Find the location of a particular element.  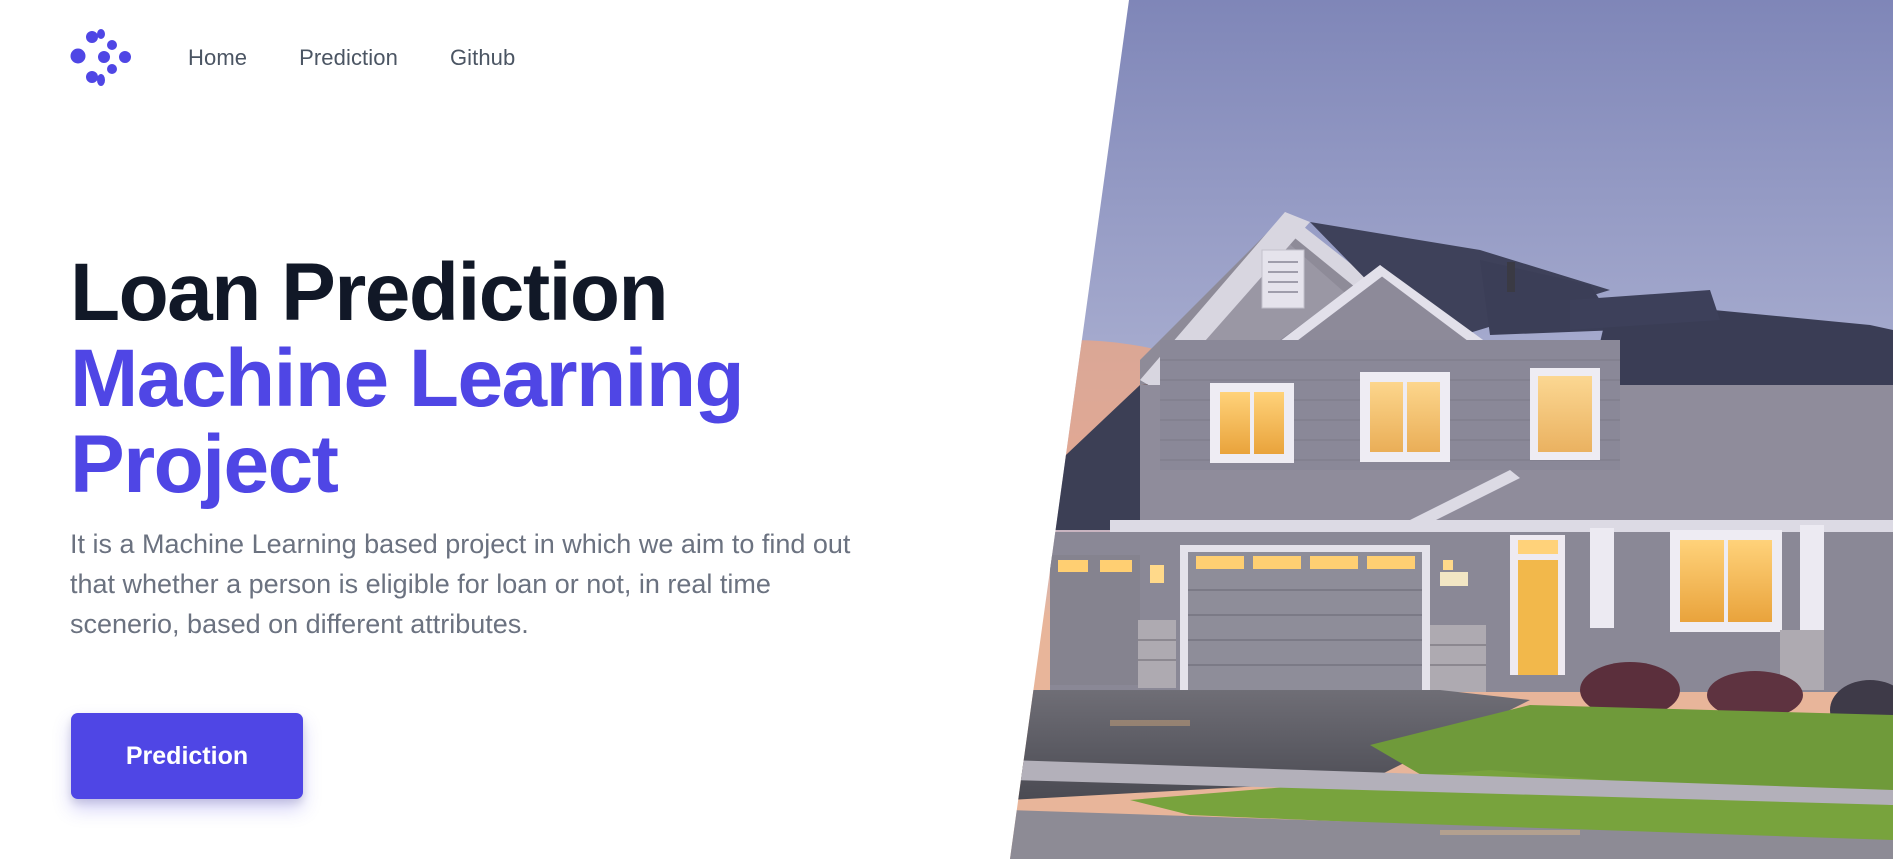

dots-logo-icon is located at coordinates (101, 58).